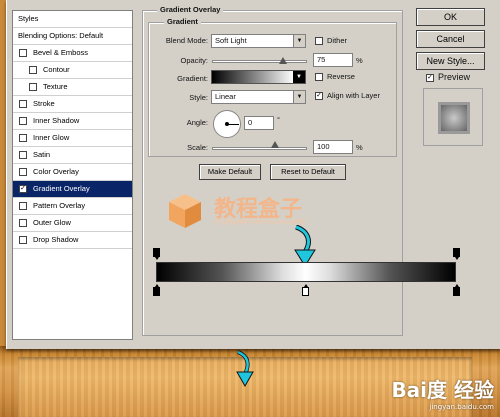 This screenshot has height=417, width=500. I want to click on gradient-bar, so click(306, 272).